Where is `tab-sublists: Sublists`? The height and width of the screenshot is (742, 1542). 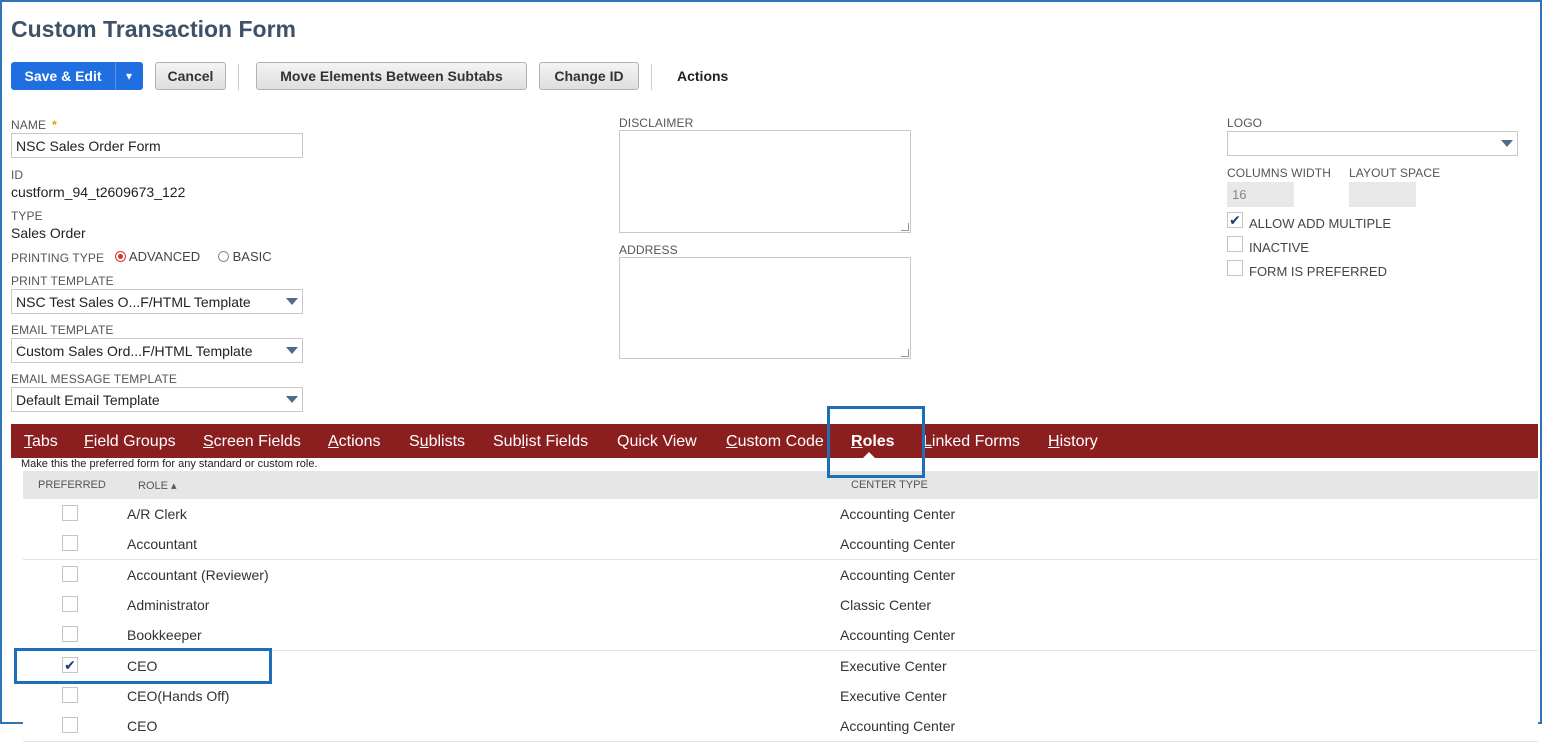 tab-sublists: Sublists is located at coordinates (437, 442).